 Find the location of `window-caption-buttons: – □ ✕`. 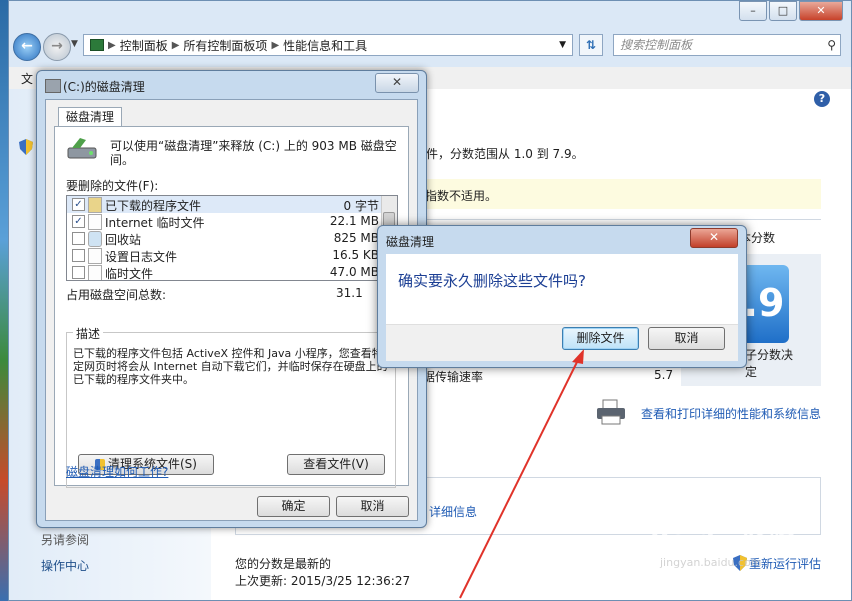

window-caption-buttons: – □ ✕ is located at coordinates (790, 11).